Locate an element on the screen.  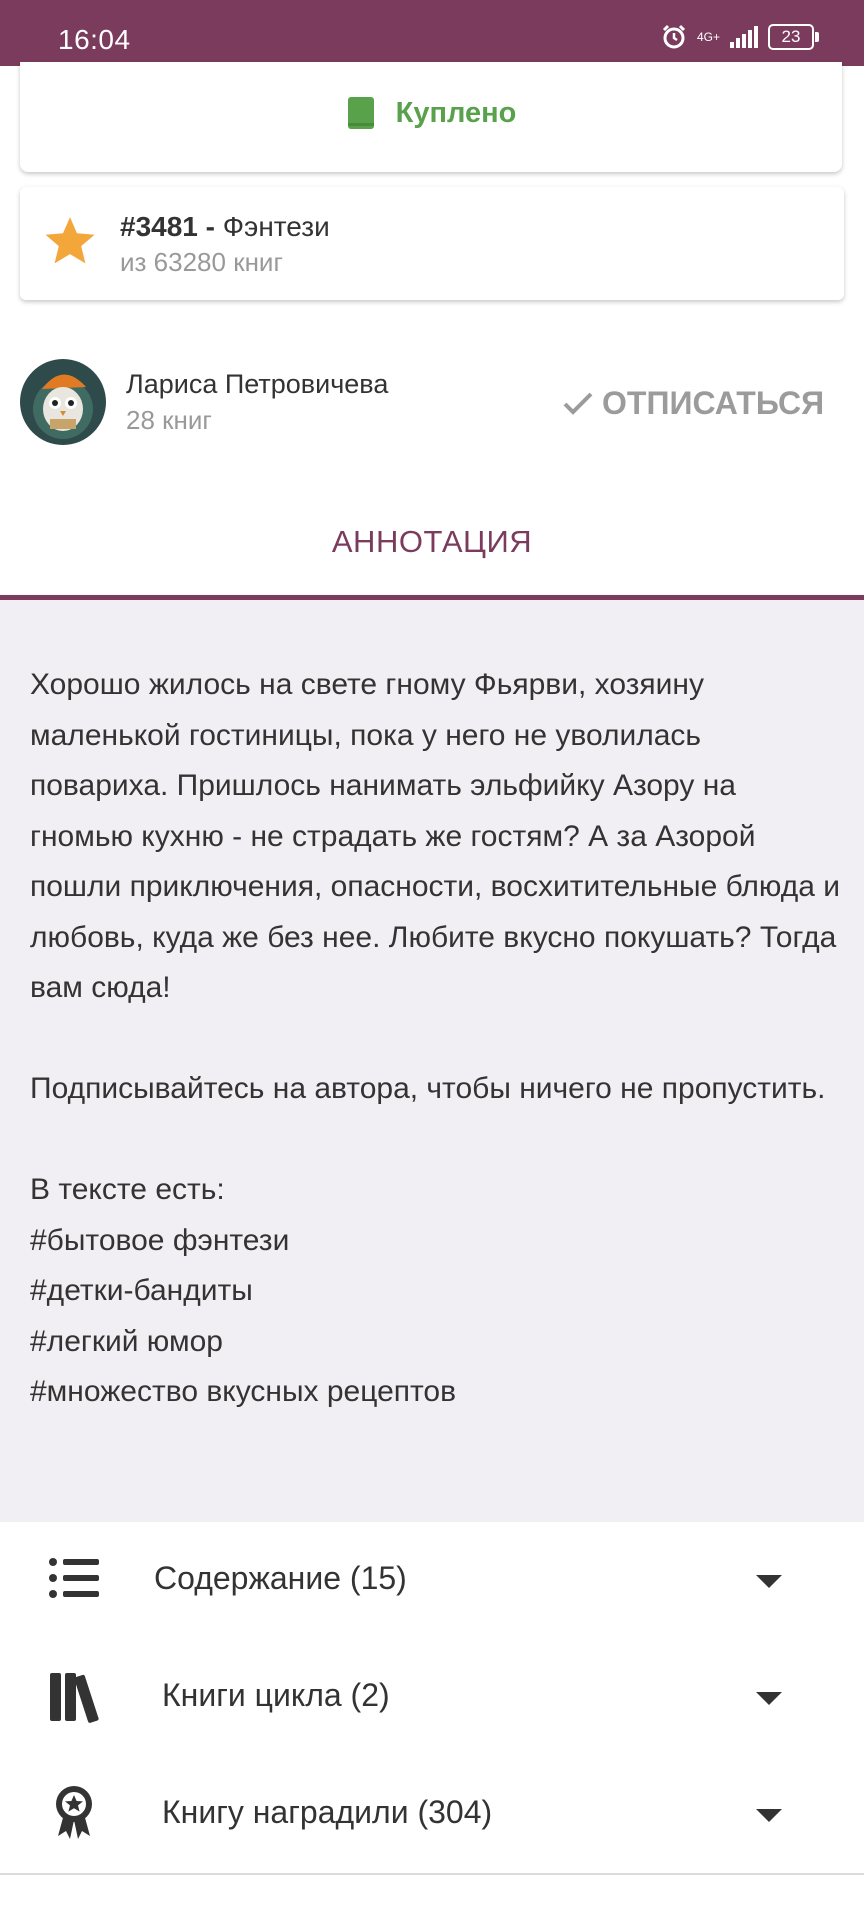
status-icons: 4G+ 23 is located at coordinates (740, 37).